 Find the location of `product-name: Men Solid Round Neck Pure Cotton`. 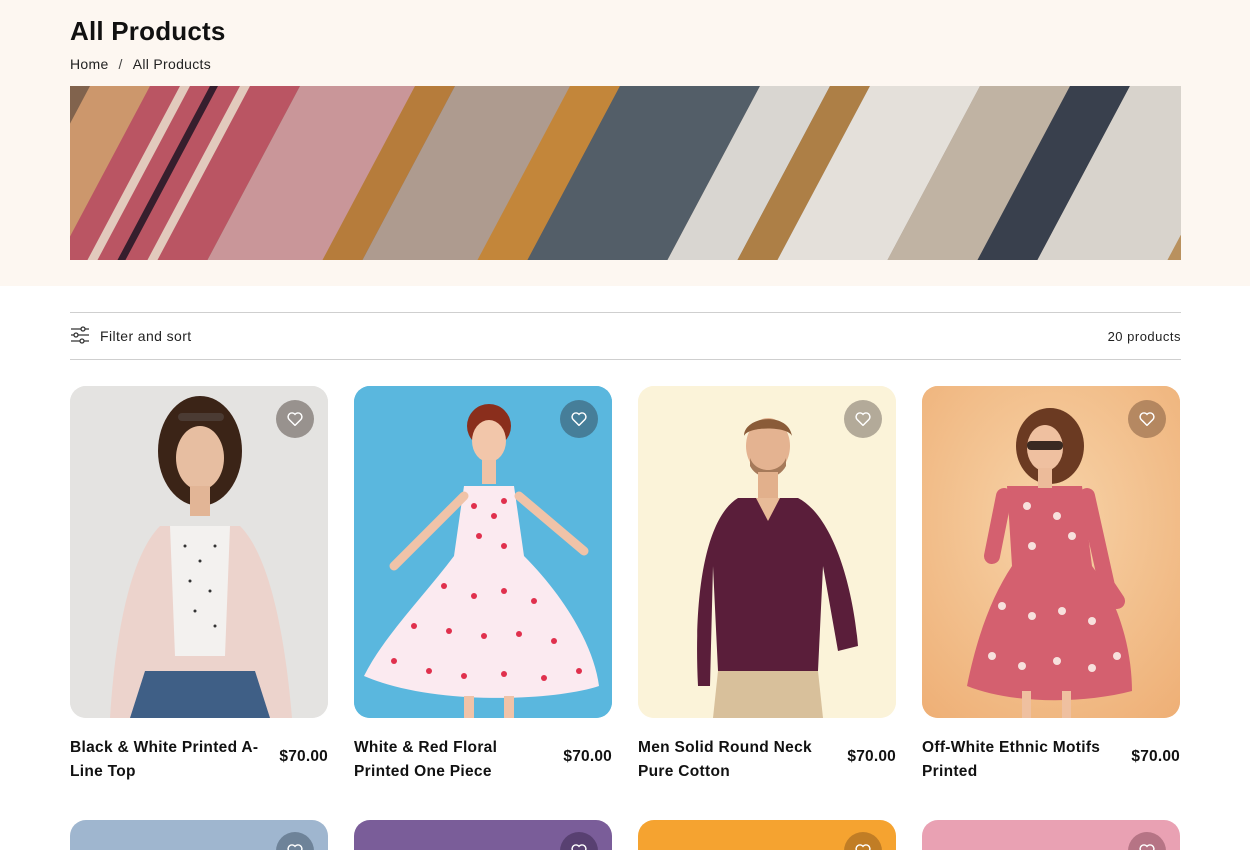

product-name: Men Solid Round Neck Pure Cotton is located at coordinates (733, 760).